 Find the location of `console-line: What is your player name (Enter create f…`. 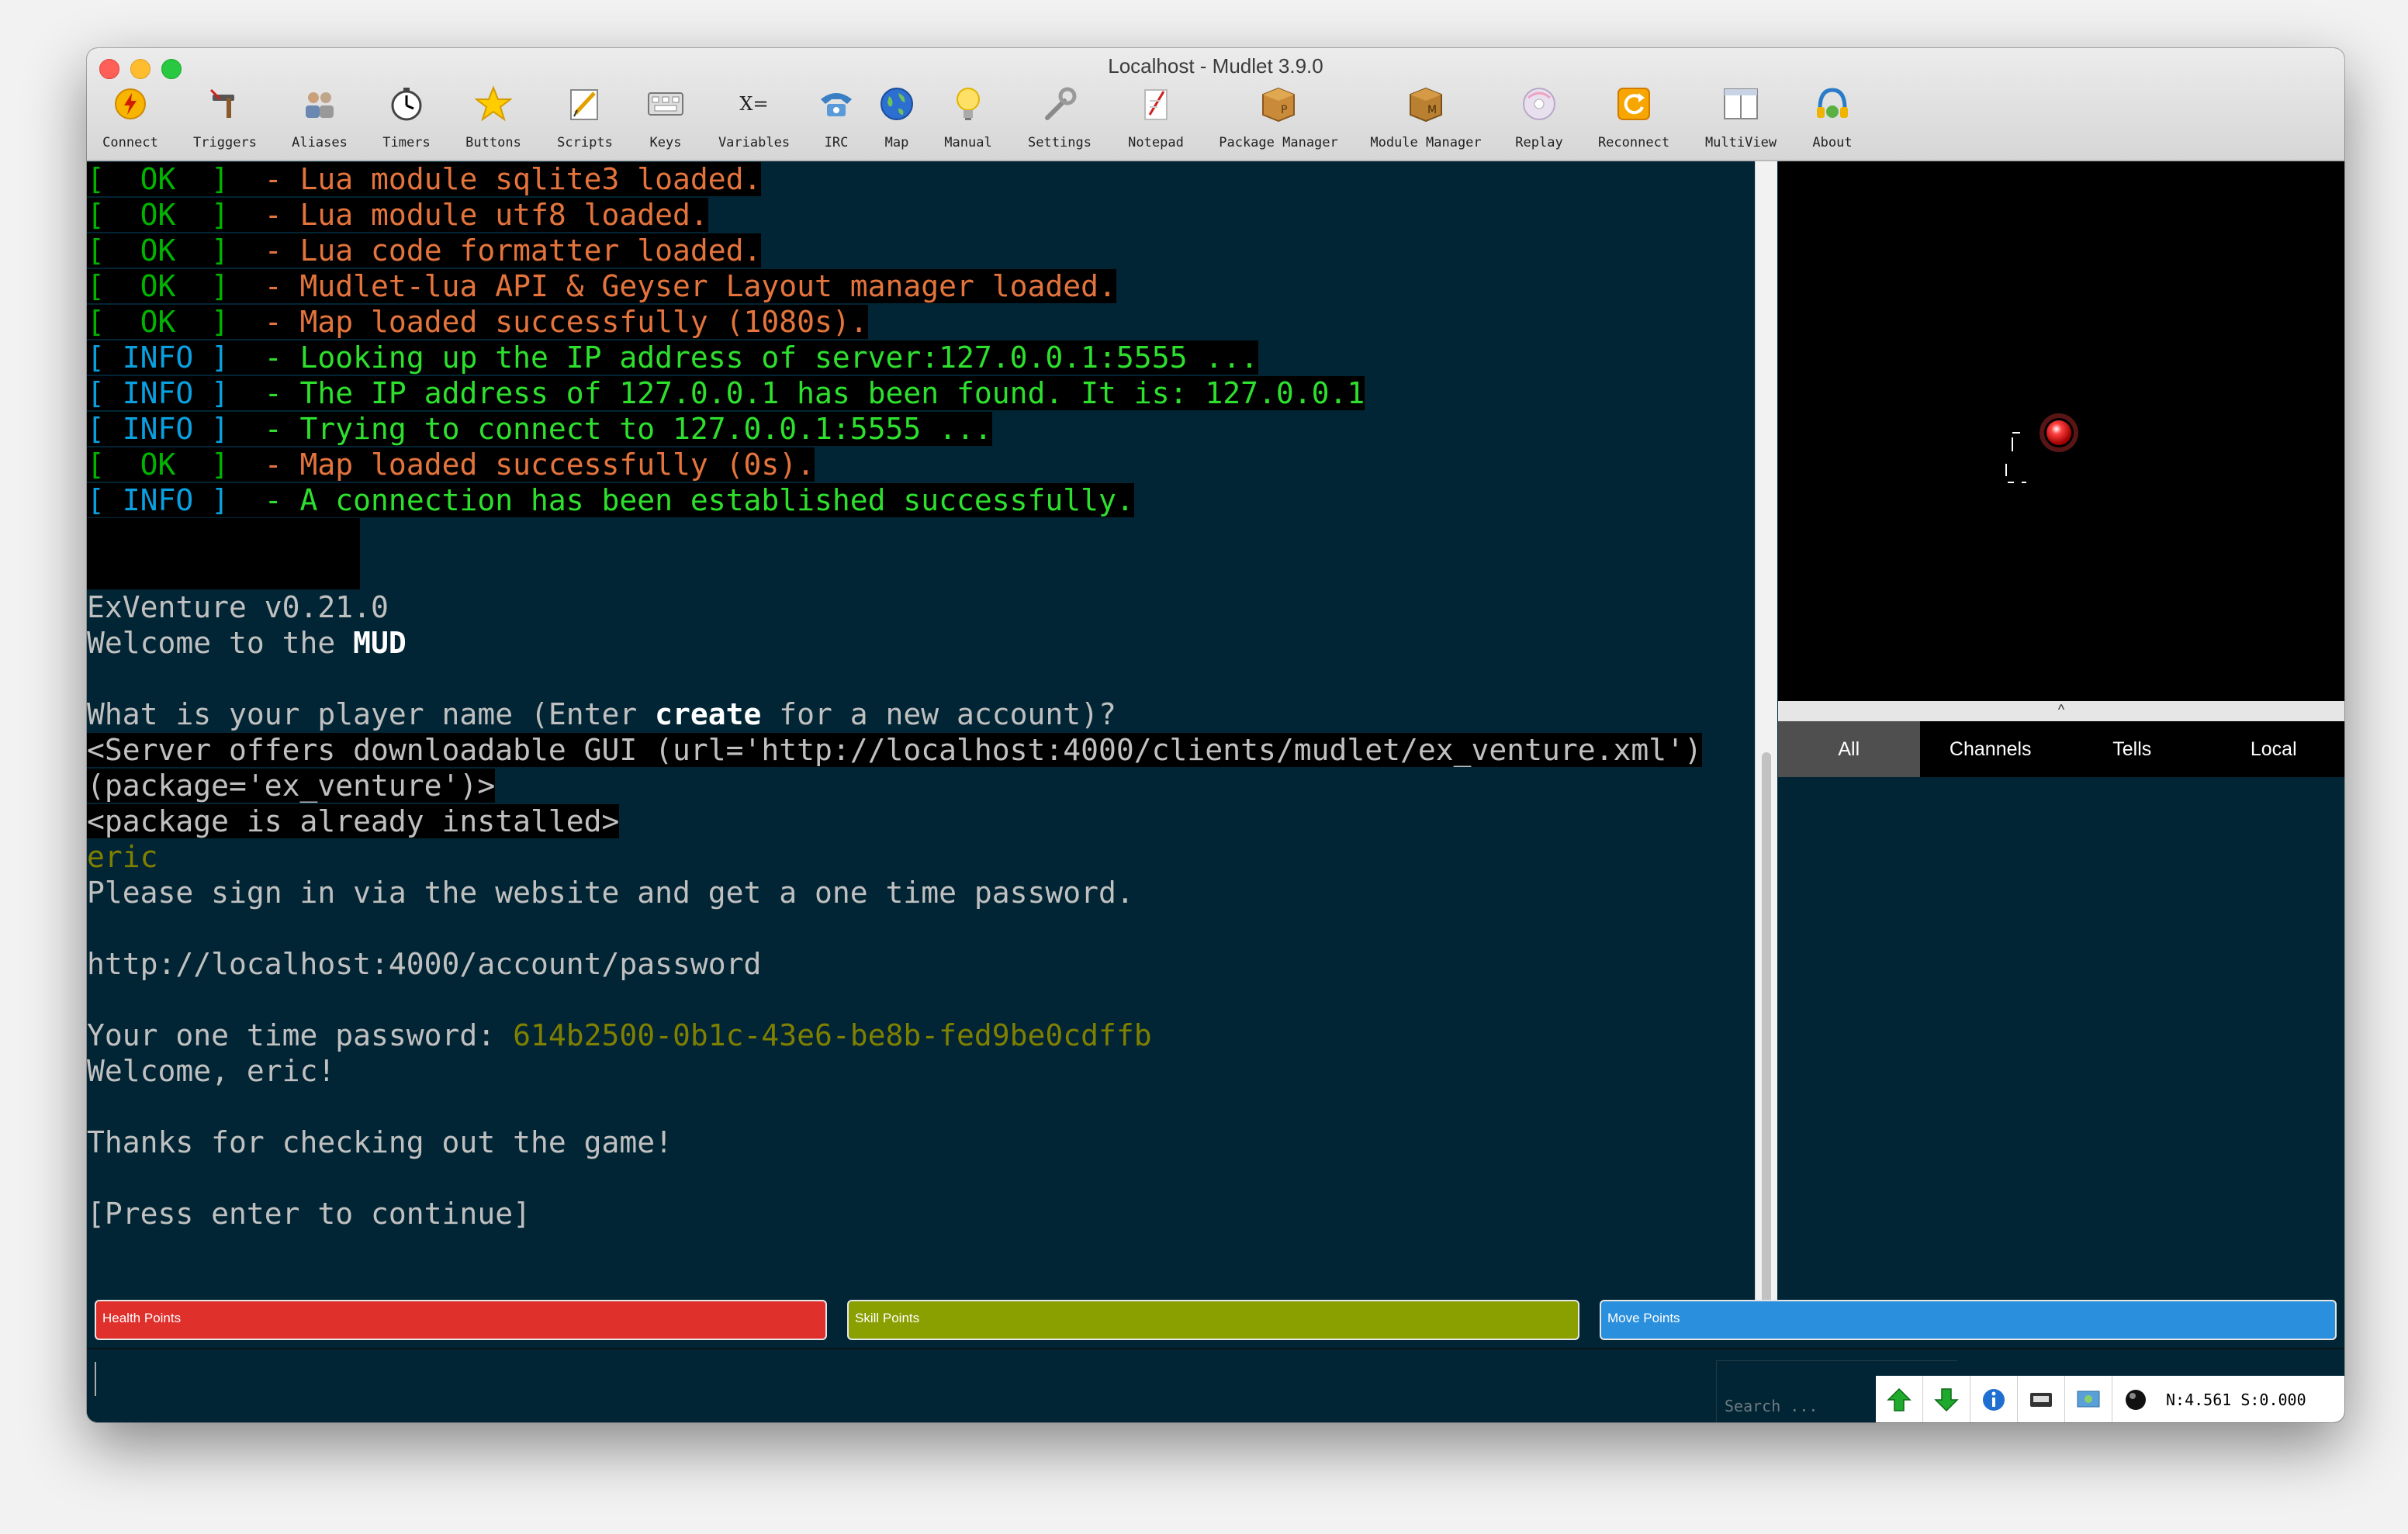

console-line: What is your player name (Enter create f… is located at coordinates (601, 714).